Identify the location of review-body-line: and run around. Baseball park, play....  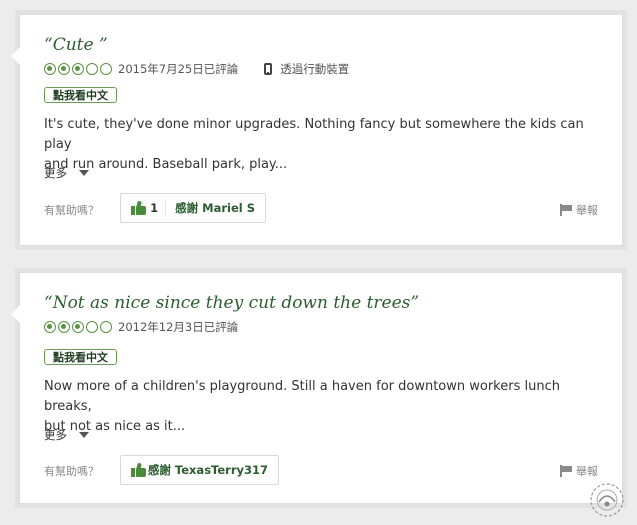
(166, 164).